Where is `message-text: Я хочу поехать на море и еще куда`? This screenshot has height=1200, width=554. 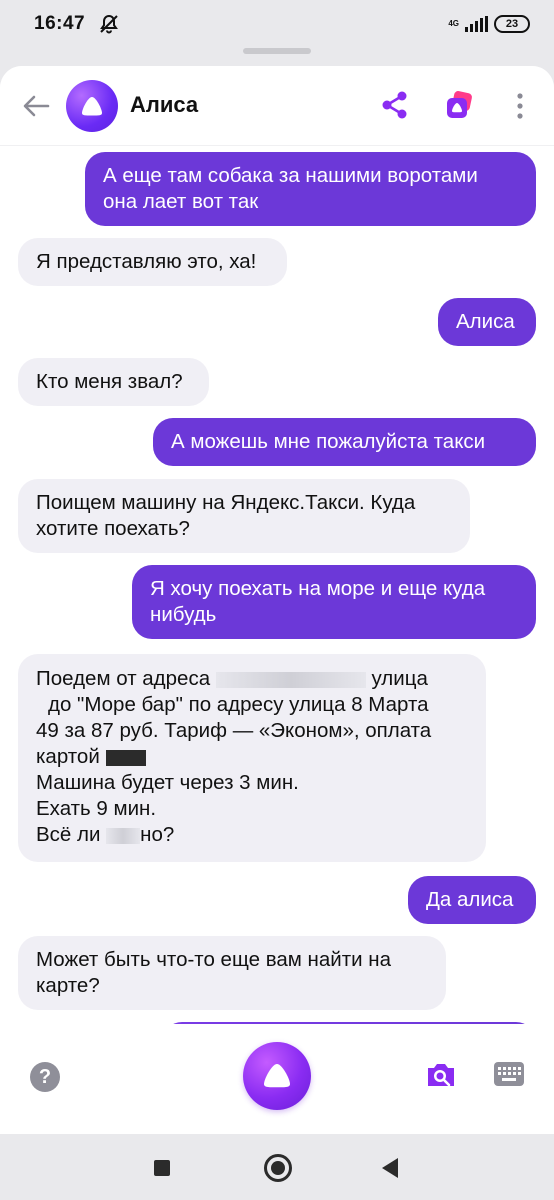 message-text: Я хочу поехать на море и еще куда is located at coordinates (318, 588).